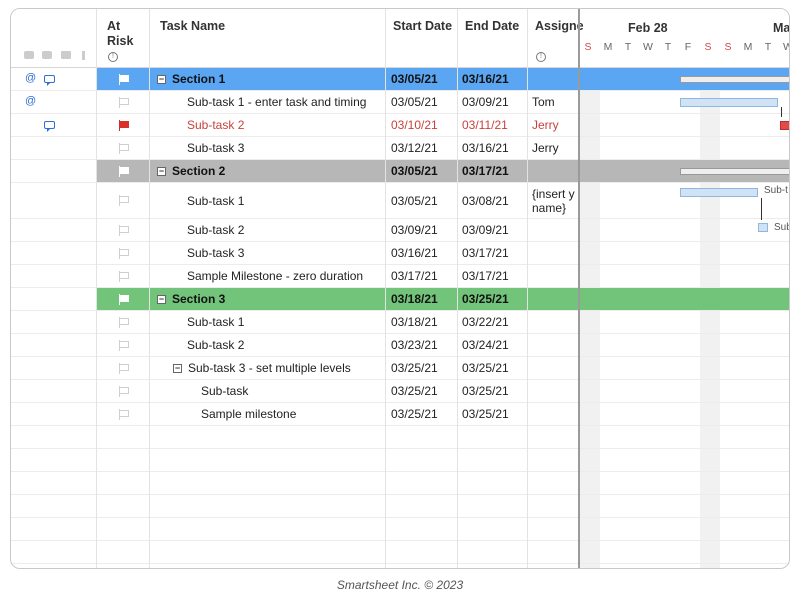 This screenshot has width=800, height=601. Describe the element at coordinates (279, 368) in the screenshot. I see `task-name-cell: − Sub-task 3 - set multiple levels` at that location.